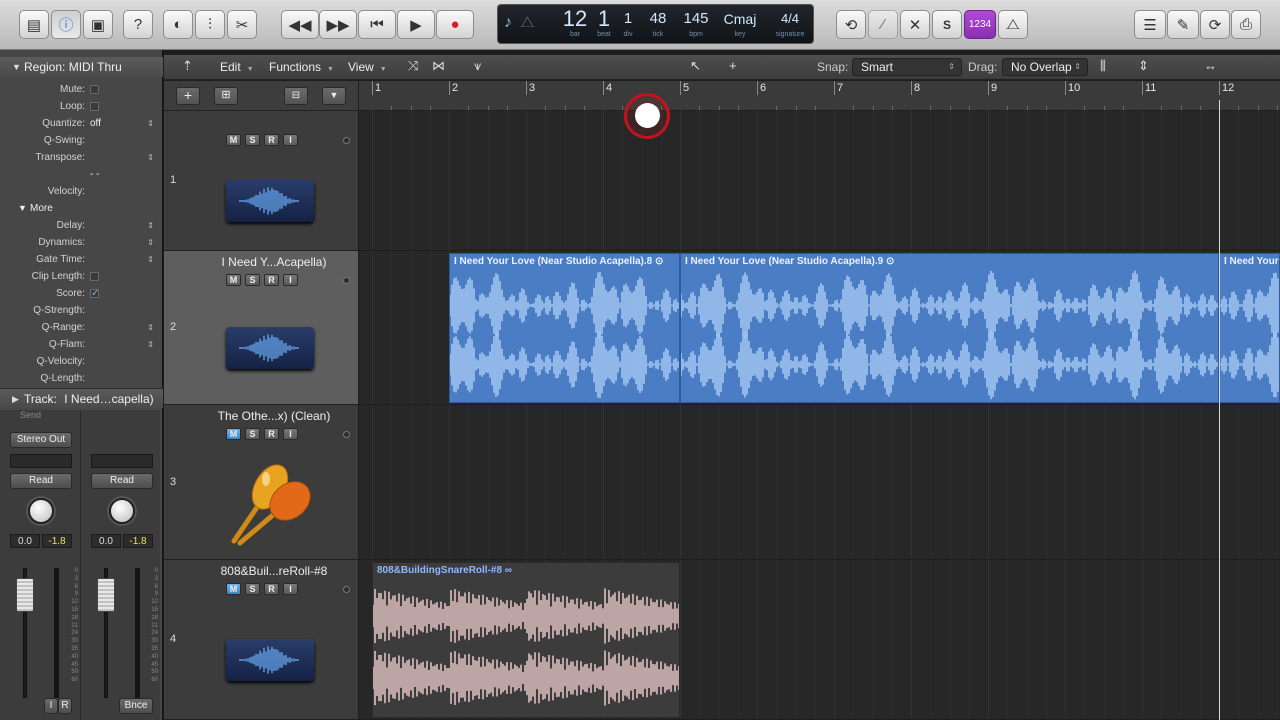 This screenshot has width=1280, height=720. What do you see at coordinates (367, 67) in the screenshot?
I see `view-menu: View ▼` at bounding box center [367, 67].